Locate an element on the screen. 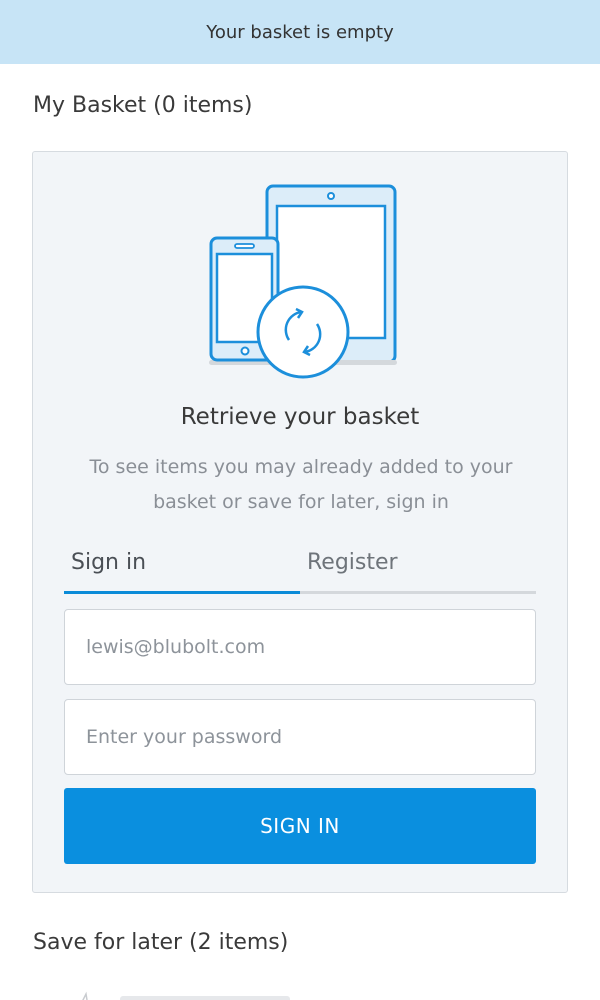  tab-sign-in: Sign in is located at coordinates (182, 570).